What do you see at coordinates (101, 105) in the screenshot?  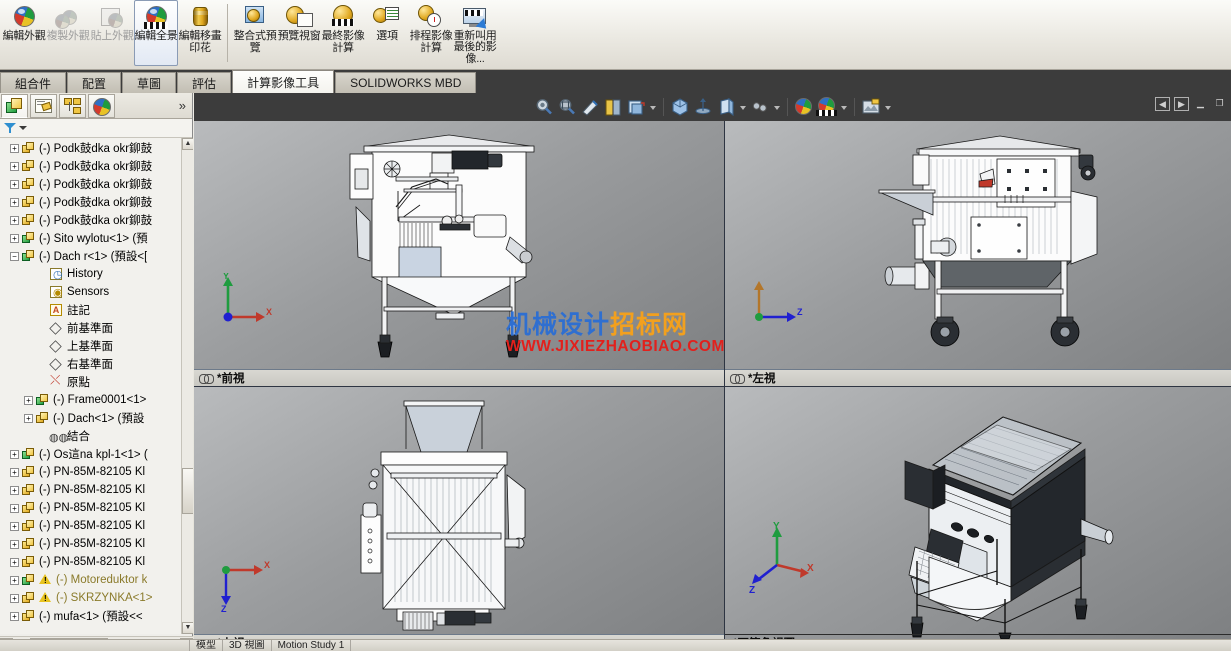 I see `display-manager-tab` at bounding box center [101, 105].